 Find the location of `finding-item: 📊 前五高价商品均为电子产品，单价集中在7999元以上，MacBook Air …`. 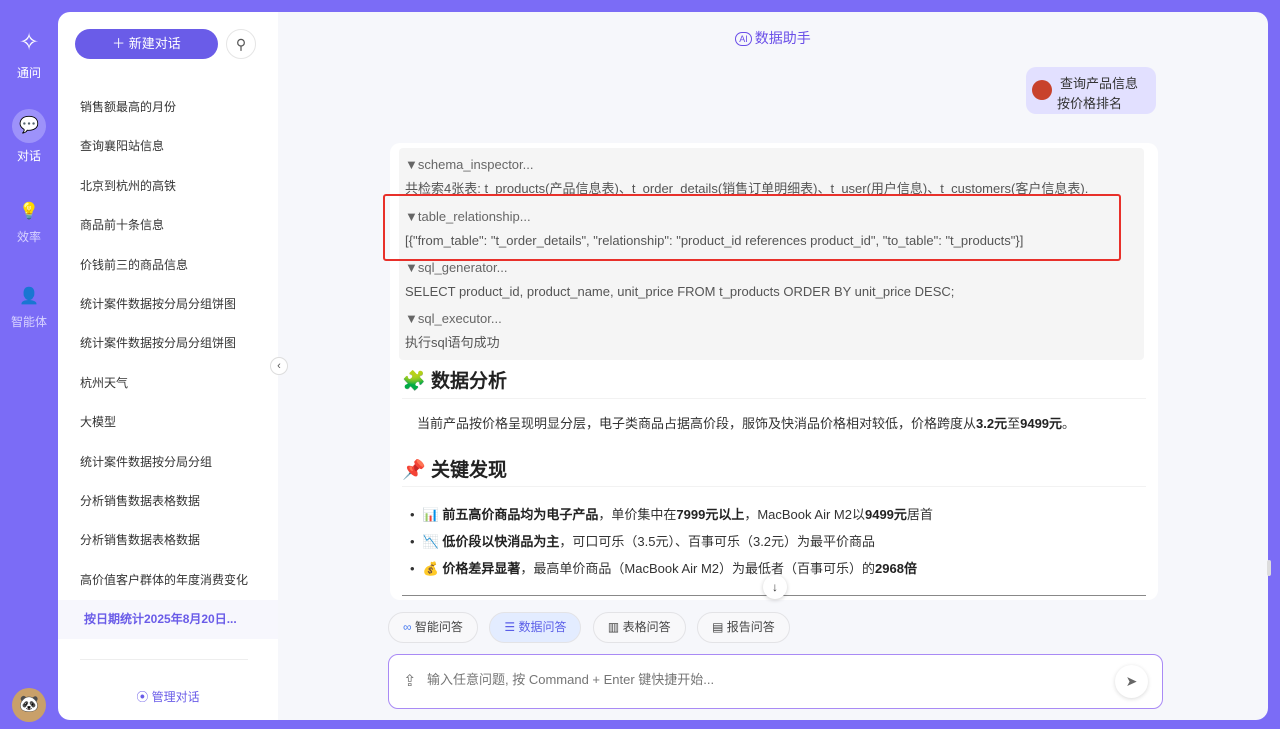

finding-item: 📊 前五高价商品均为电子产品，单价集中在7999元以上，MacBook Air … is located at coordinates (671, 514).